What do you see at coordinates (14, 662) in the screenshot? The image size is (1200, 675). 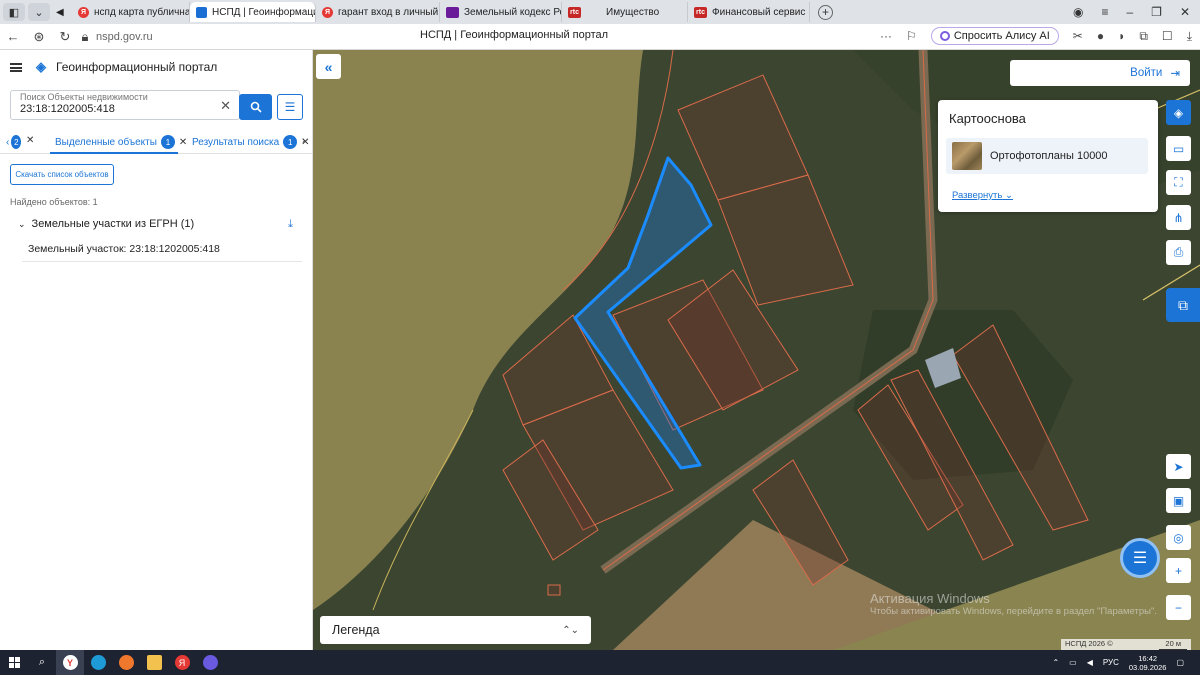 I see `windows-start-icon` at bounding box center [14, 662].